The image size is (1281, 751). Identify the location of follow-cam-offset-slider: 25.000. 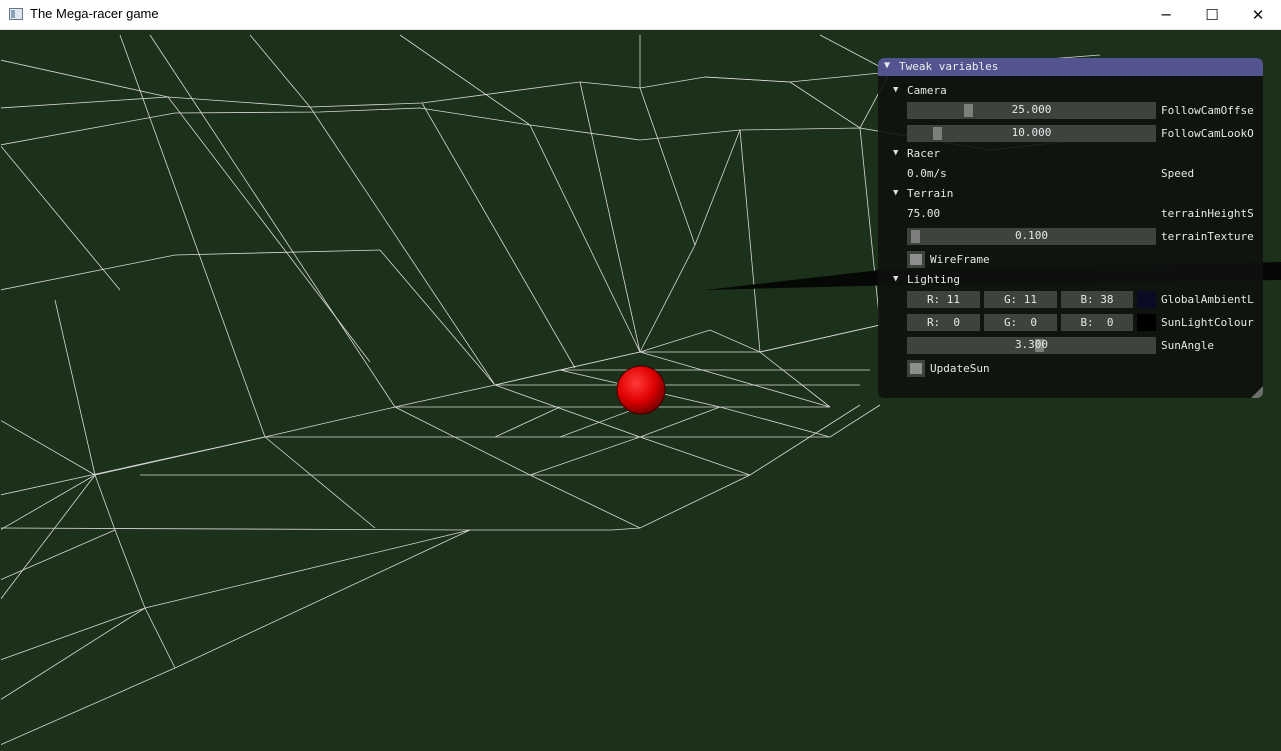
(1031, 110).